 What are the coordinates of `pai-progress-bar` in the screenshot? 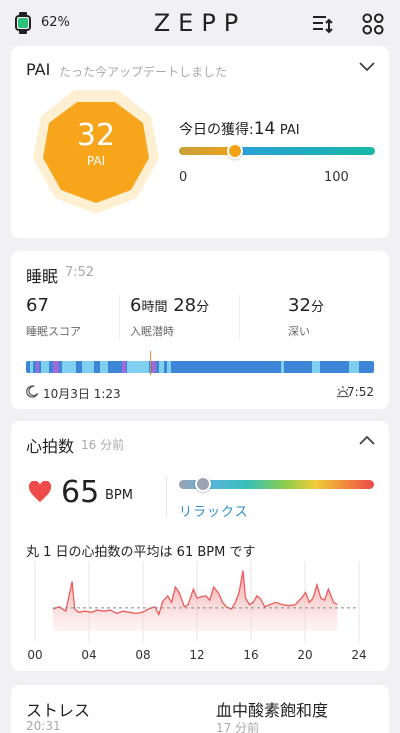 It's located at (277, 151).